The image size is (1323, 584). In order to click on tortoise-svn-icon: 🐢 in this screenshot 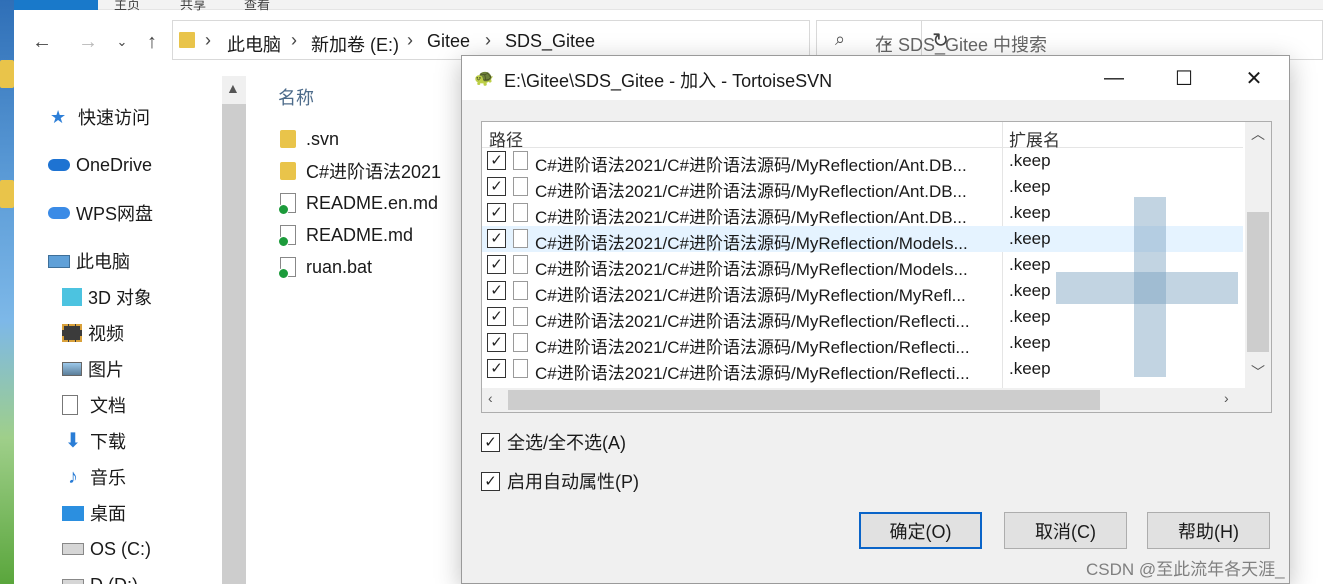, I will do `click(484, 78)`.